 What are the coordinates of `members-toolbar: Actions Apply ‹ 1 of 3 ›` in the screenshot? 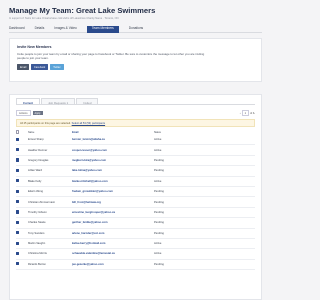 It's located at (135, 113).